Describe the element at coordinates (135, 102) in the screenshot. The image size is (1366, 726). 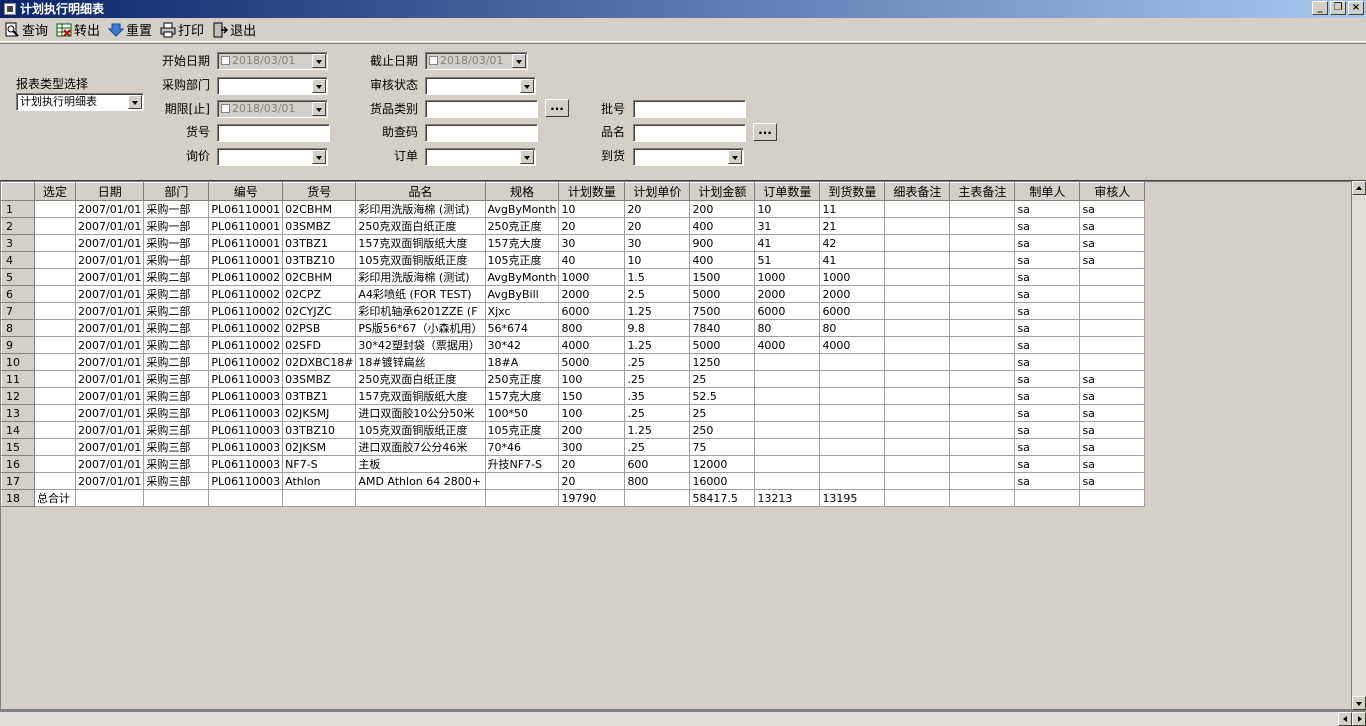
I see `chevron-down-icon` at that location.